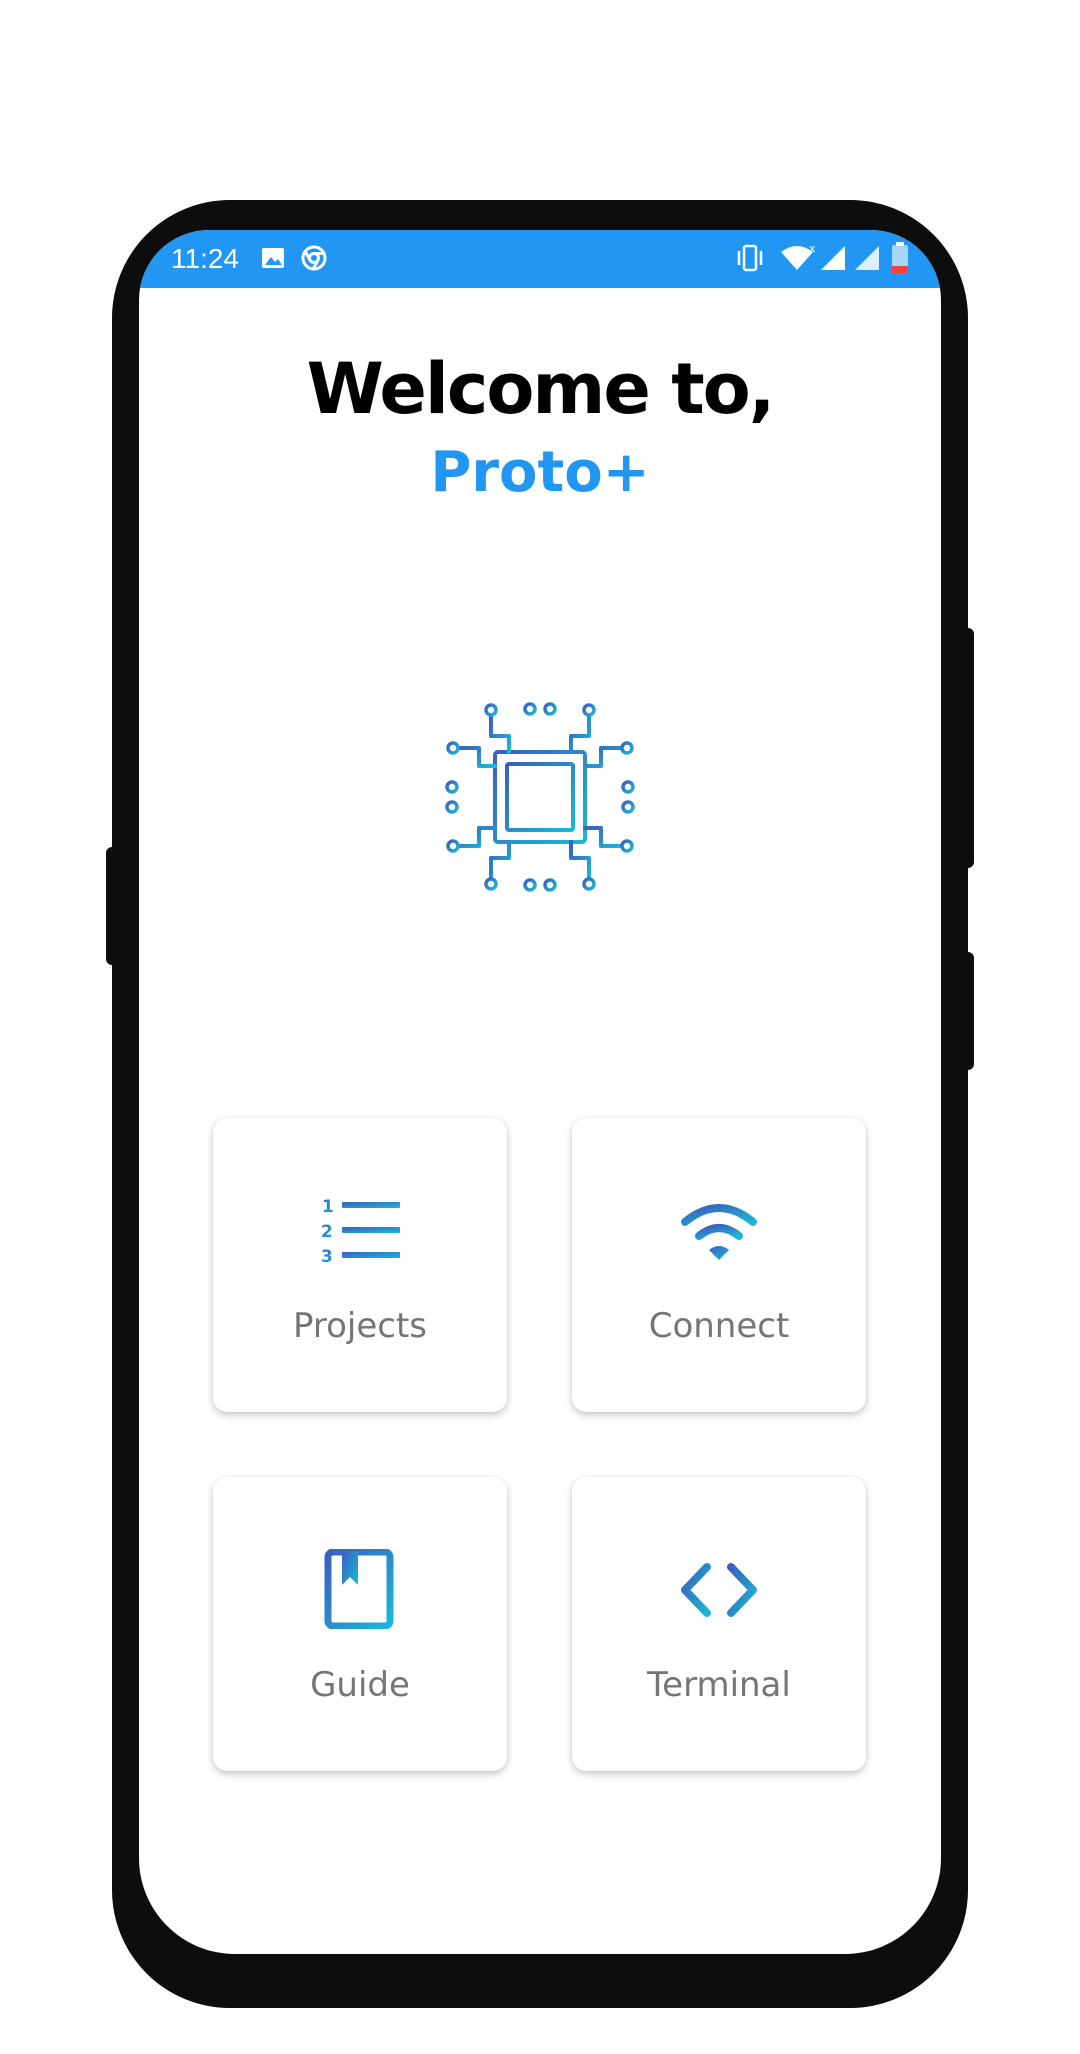 This screenshot has width=1080, height=2054. Describe the element at coordinates (719, 1265) in the screenshot. I see `connect-card: Connect` at that location.